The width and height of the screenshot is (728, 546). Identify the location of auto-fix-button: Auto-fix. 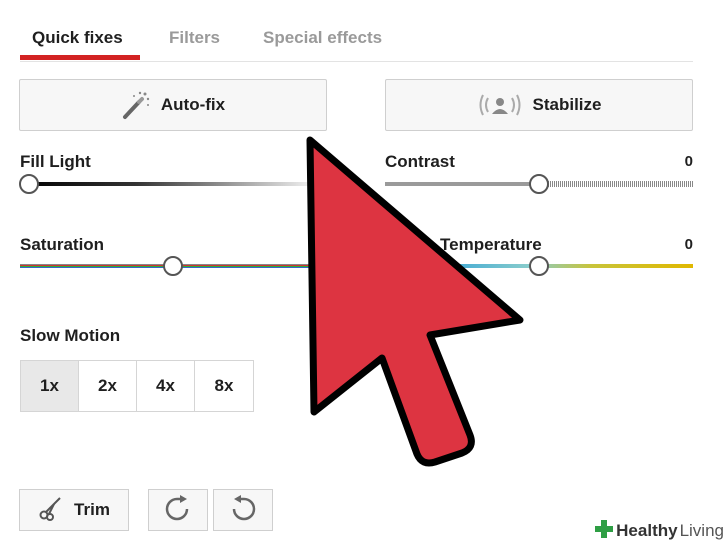
(173, 105).